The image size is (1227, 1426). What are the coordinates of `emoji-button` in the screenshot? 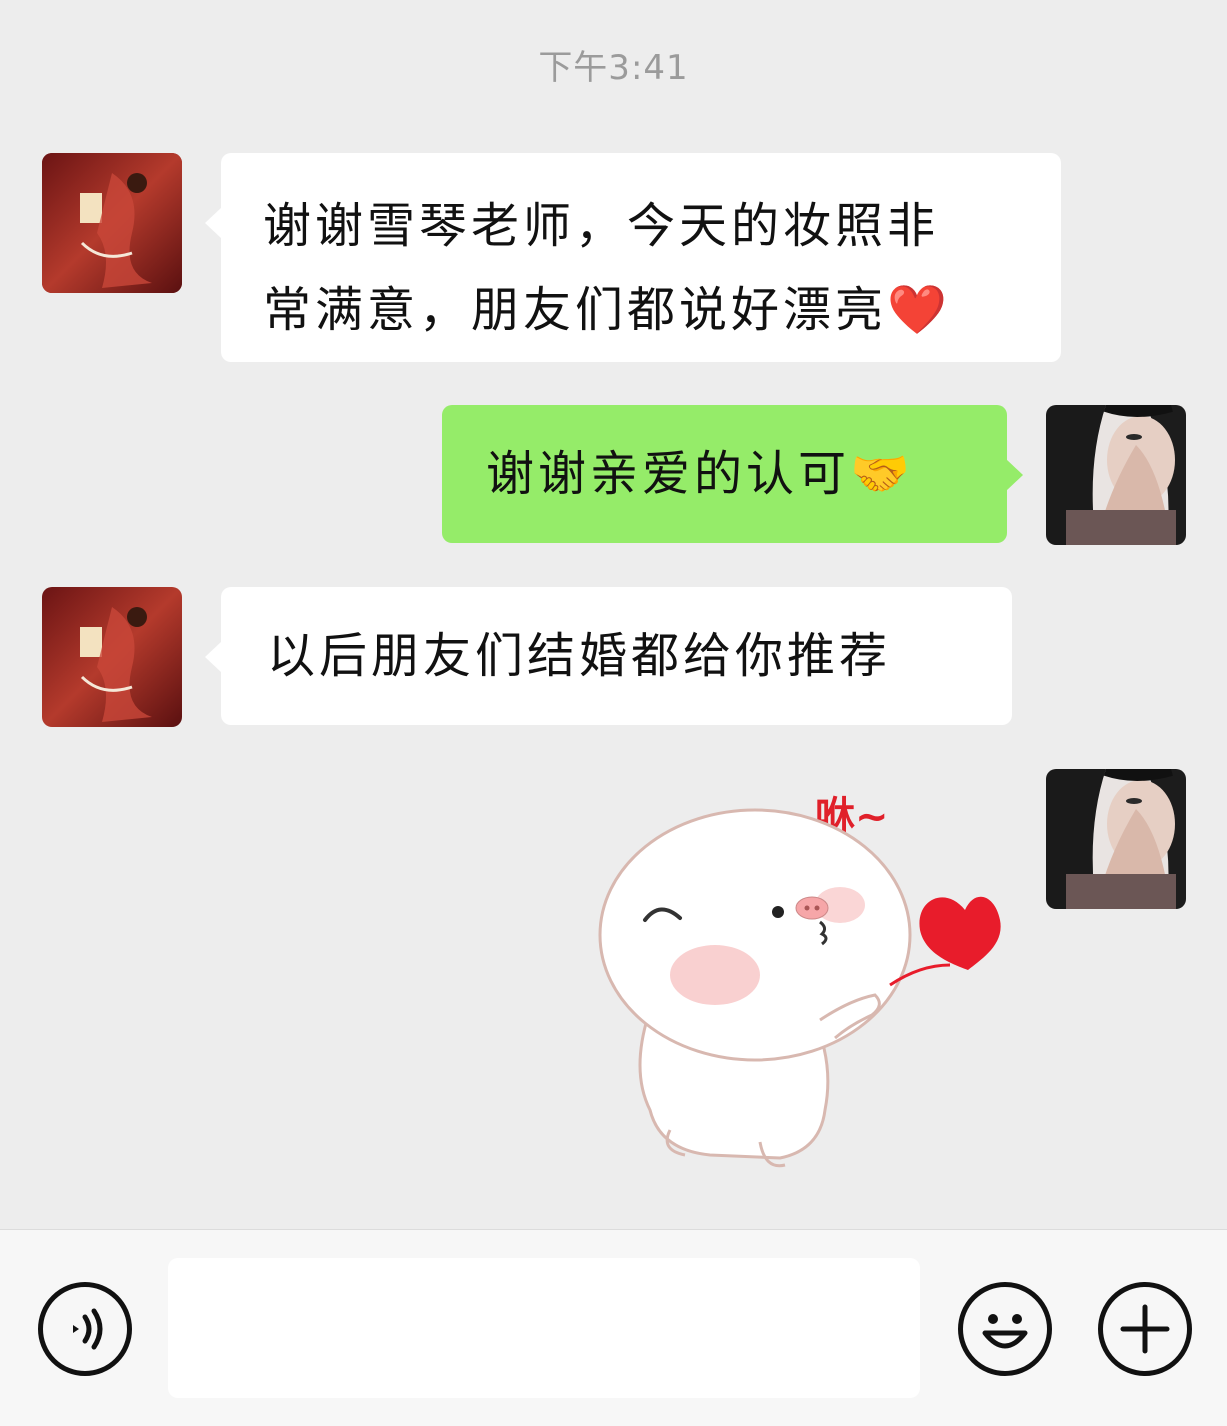 It's located at (1005, 1329).